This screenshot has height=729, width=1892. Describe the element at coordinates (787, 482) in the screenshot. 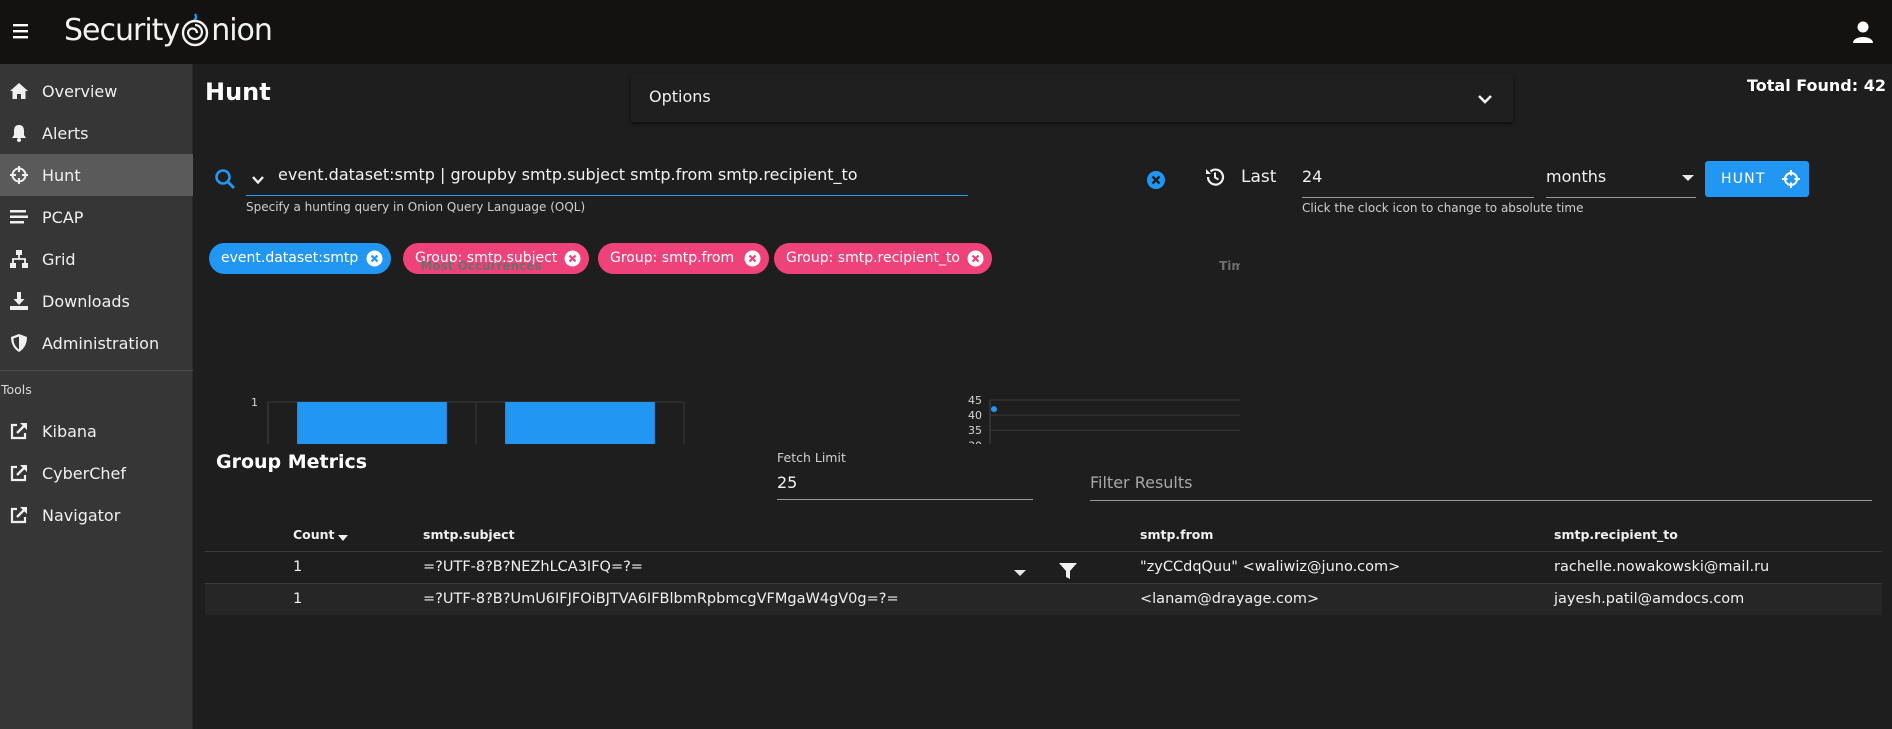

I see `fetch-limit-value: 25` at that location.